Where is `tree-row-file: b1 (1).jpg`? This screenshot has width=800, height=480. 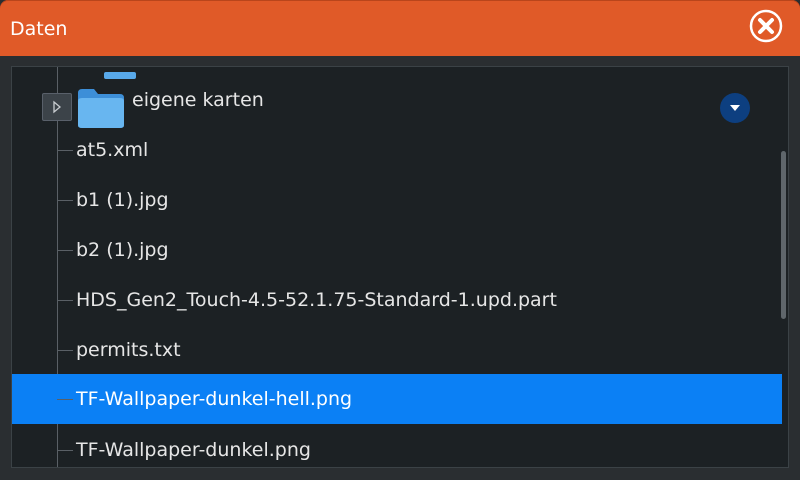 tree-row-file: b1 (1).jpg is located at coordinates (397, 200).